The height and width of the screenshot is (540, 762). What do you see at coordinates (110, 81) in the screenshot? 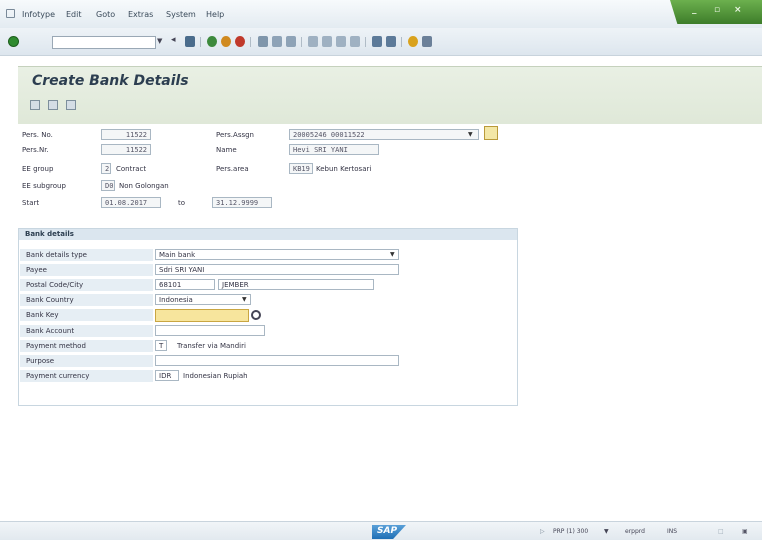
I see `page-title: Create Bank Details` at bounding box center [110, 81].